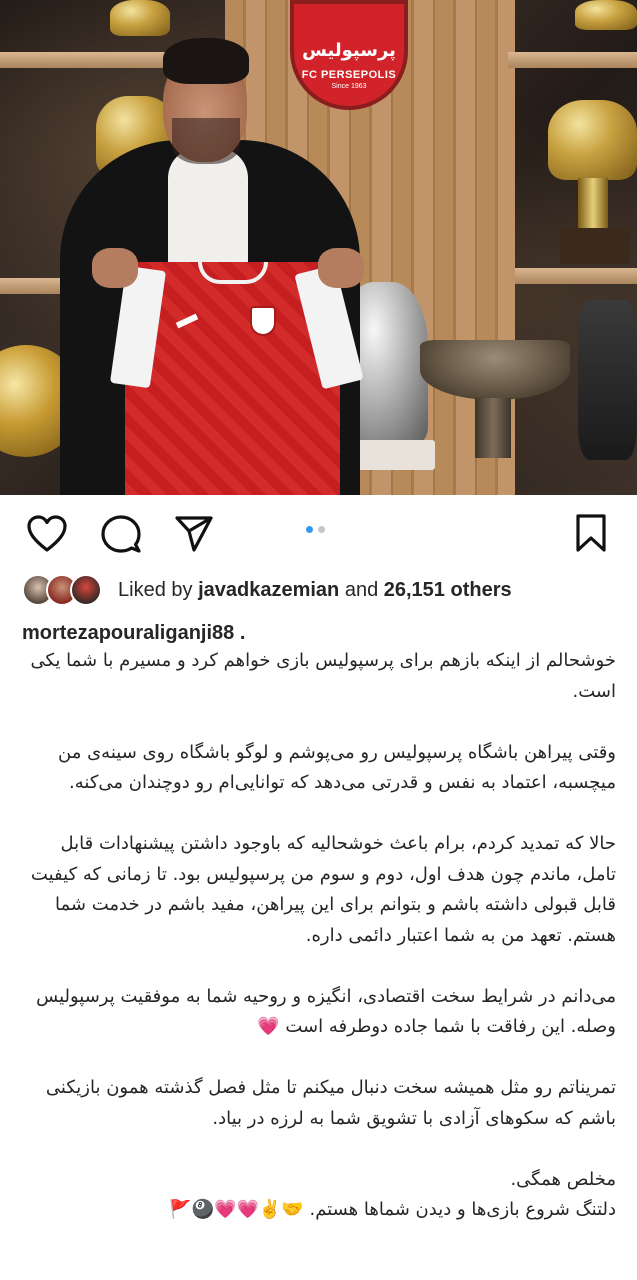 The height and width of the screenshot is (1280, 637). I want to click on likes-summary: Liked by javadkazemian and 26,151 others, so click(315, 590).